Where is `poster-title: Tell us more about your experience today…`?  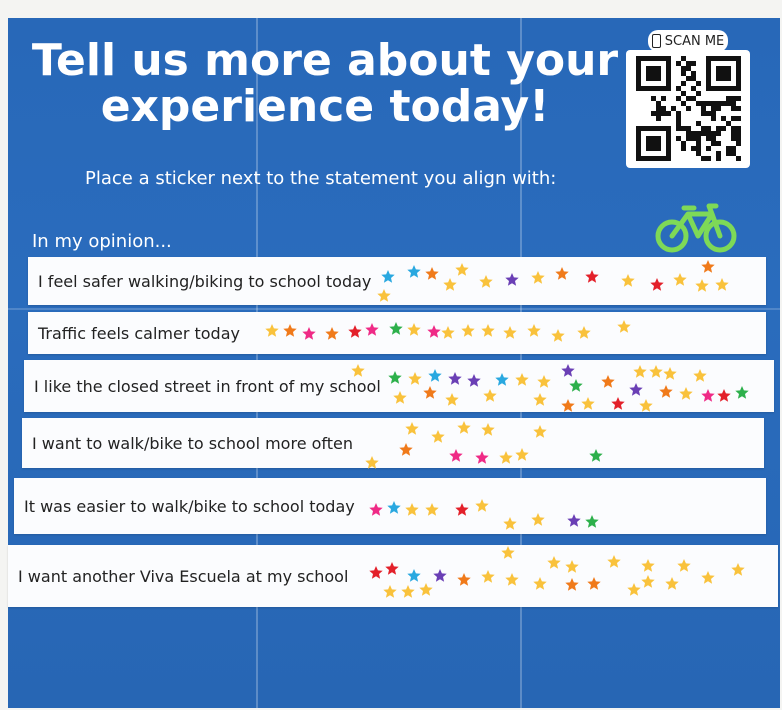
poster-title: Tell us more about your experience today… is located at coordinates (325, 83).